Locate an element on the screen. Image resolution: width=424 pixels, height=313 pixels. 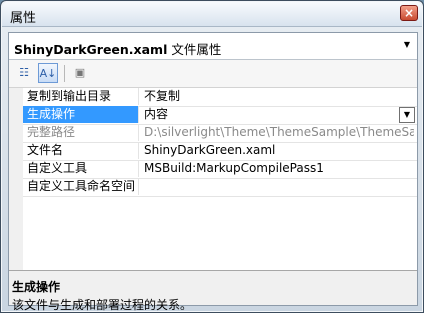
title-bar: 属性 × is located at coordinates (212, 14).